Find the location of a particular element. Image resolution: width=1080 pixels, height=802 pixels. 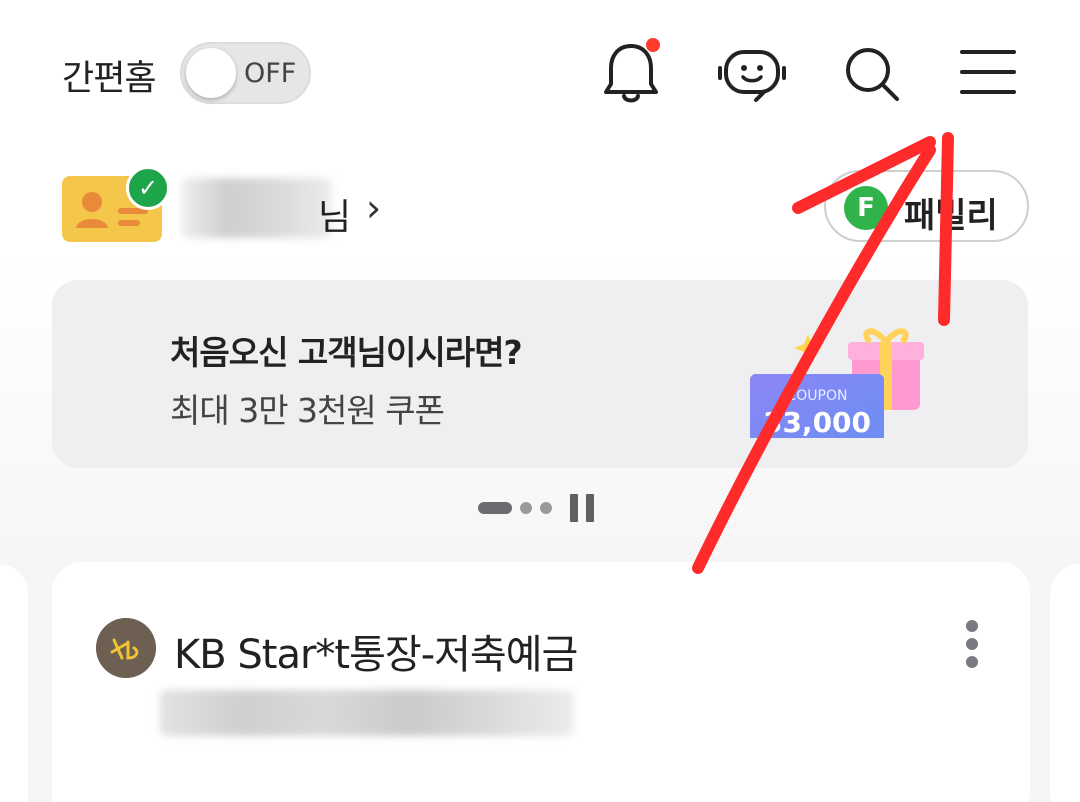

banner-subtitle: 최대 3만 3천원 쿠폰 is located at coordinates (307, 410).